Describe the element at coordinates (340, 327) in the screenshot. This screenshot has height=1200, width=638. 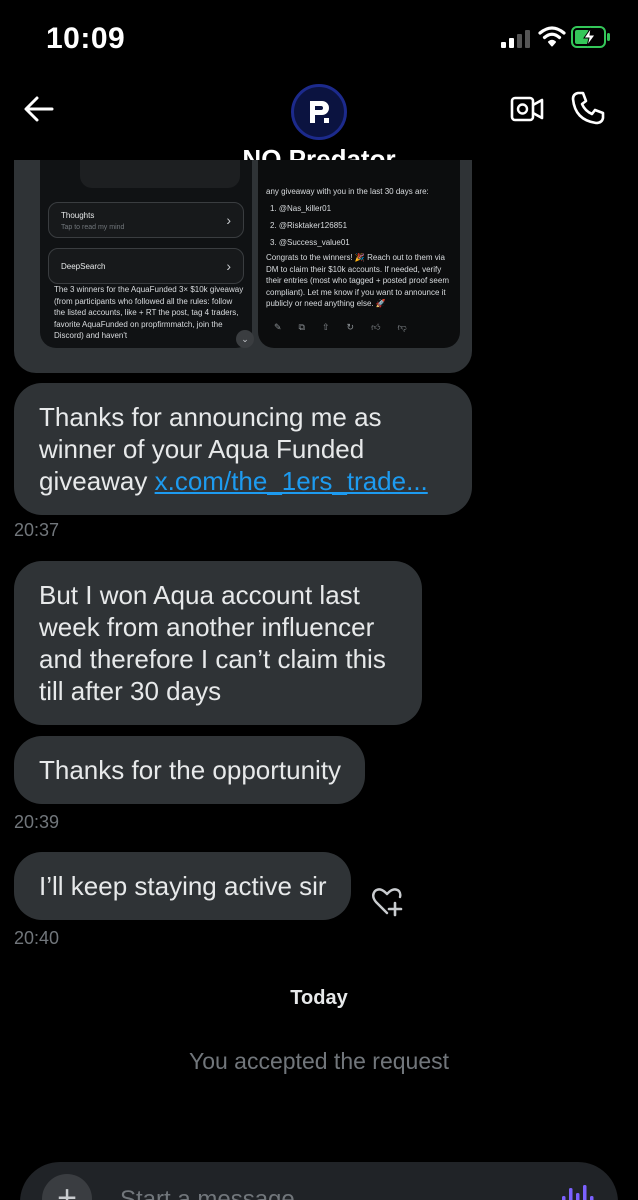
I see `response-actions: ✎ ⧉ ⇧ ↻ 👍︎ 👎︎` at that location.